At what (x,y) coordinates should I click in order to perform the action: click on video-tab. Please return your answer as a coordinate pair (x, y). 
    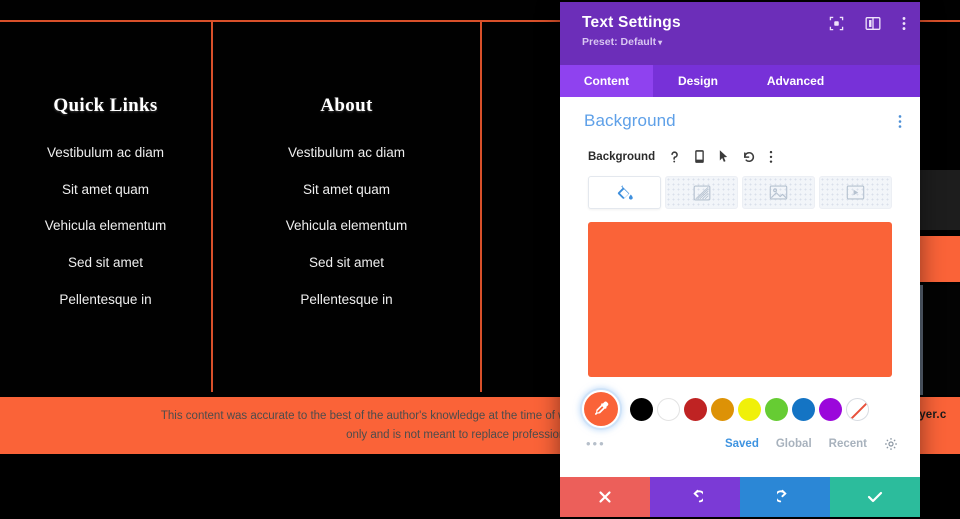
    Looking at the image, I should click on (855, 192).